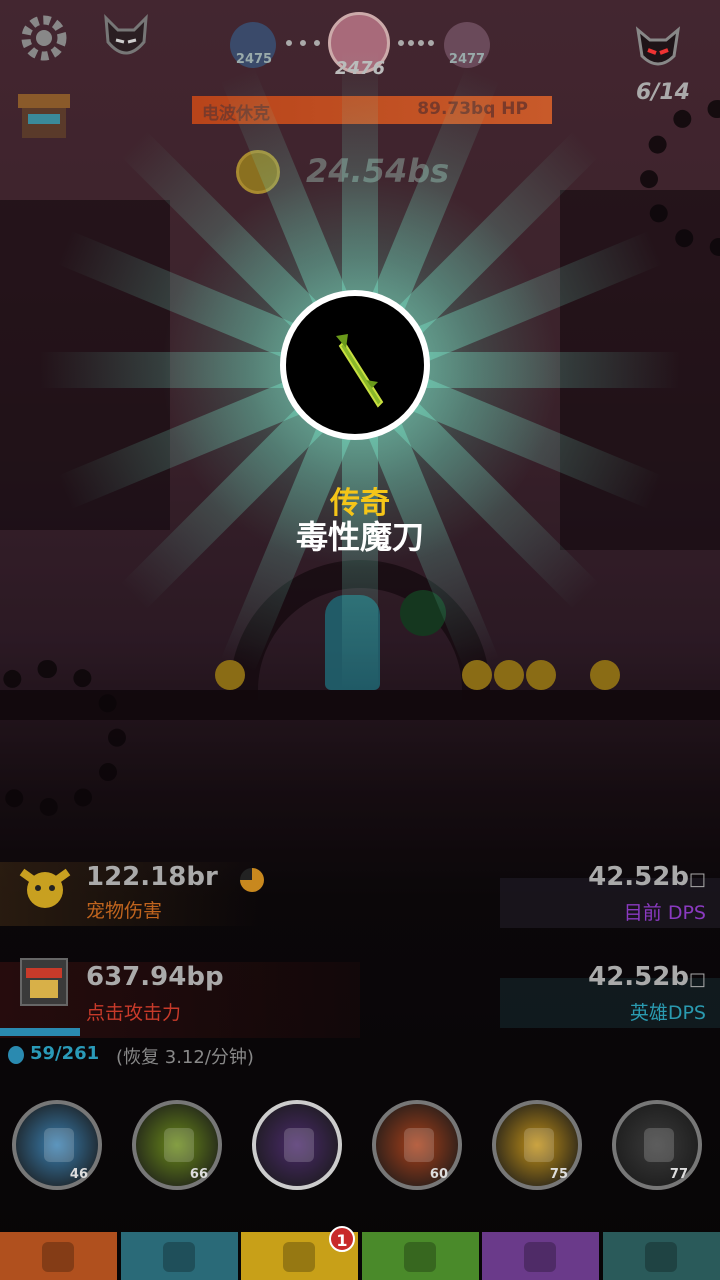  What do you see at coordinates (658, 48) in the screenshot?
I see `boss-demon-icon` at bounding box center [658, 48].